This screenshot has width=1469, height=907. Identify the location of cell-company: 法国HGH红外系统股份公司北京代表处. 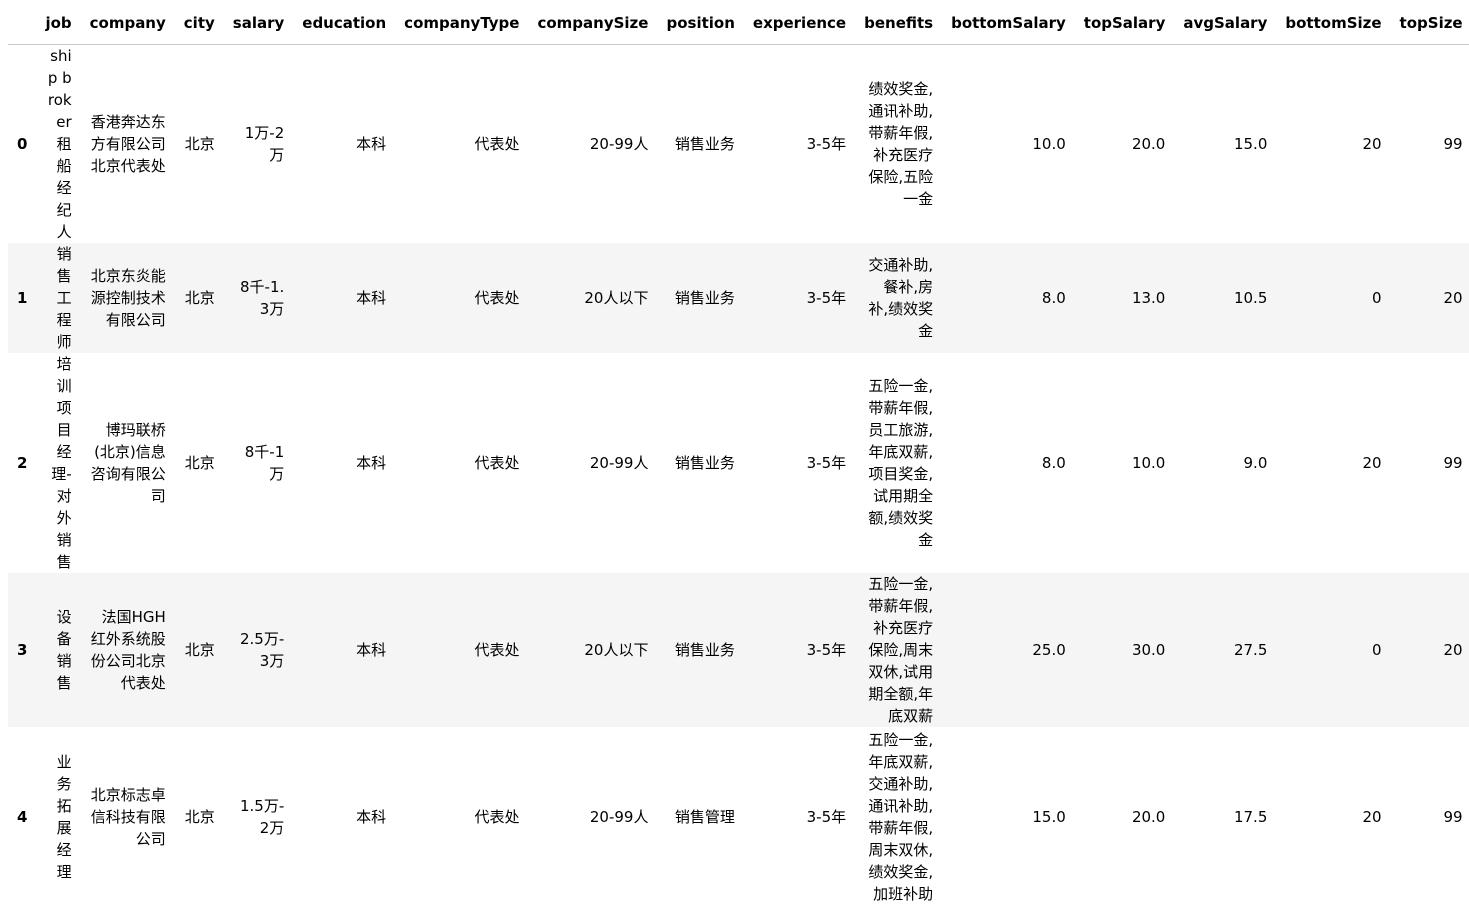
(128, 649).